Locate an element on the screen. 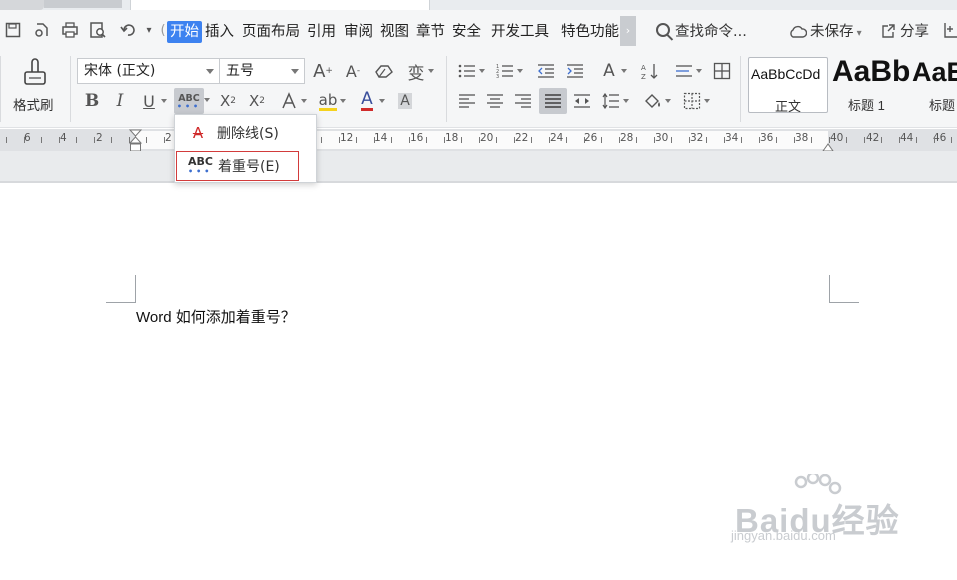 Image resolution: width=957 pixels, height=580 pixels. share-button: 分享 is located at coordinates (904, 32).